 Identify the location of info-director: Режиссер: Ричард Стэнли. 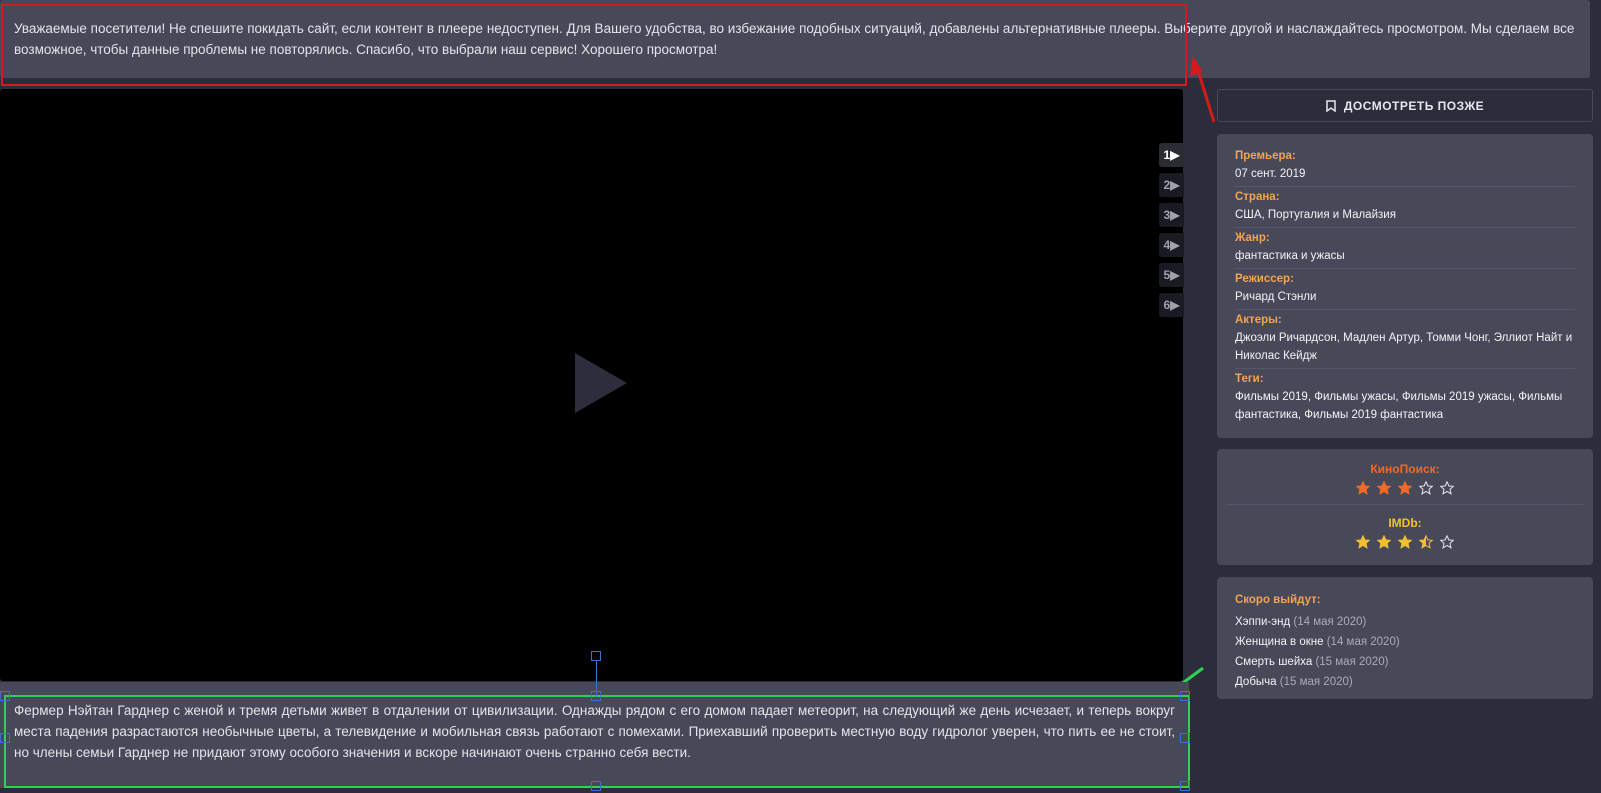
(1405, 289).